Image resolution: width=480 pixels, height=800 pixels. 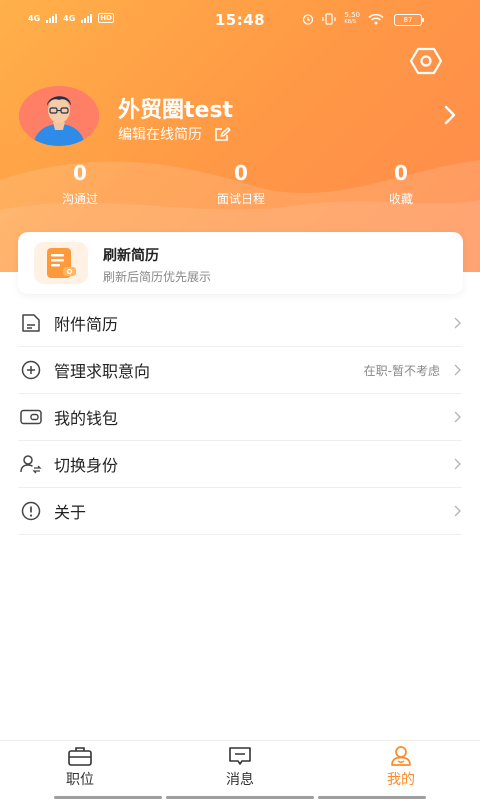 What do you see at coordinates (176, 110) in the screenshot?
I see `profile-name: 外贸圈test` at bounding box center [176, 110].